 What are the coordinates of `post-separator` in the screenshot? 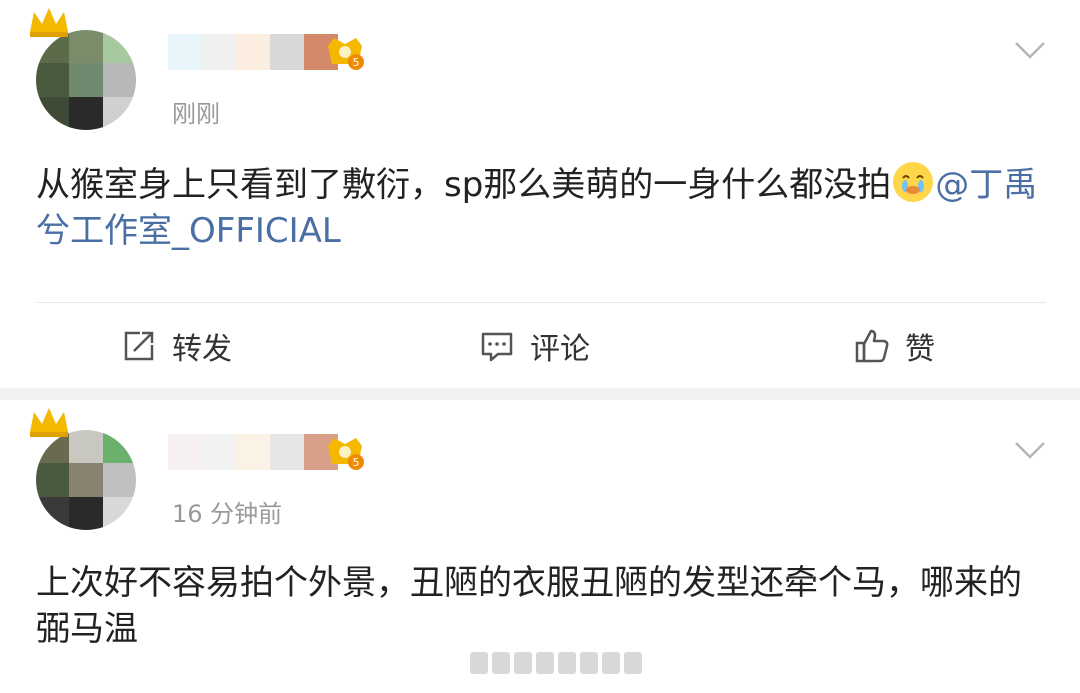 It's located at (540, 394).